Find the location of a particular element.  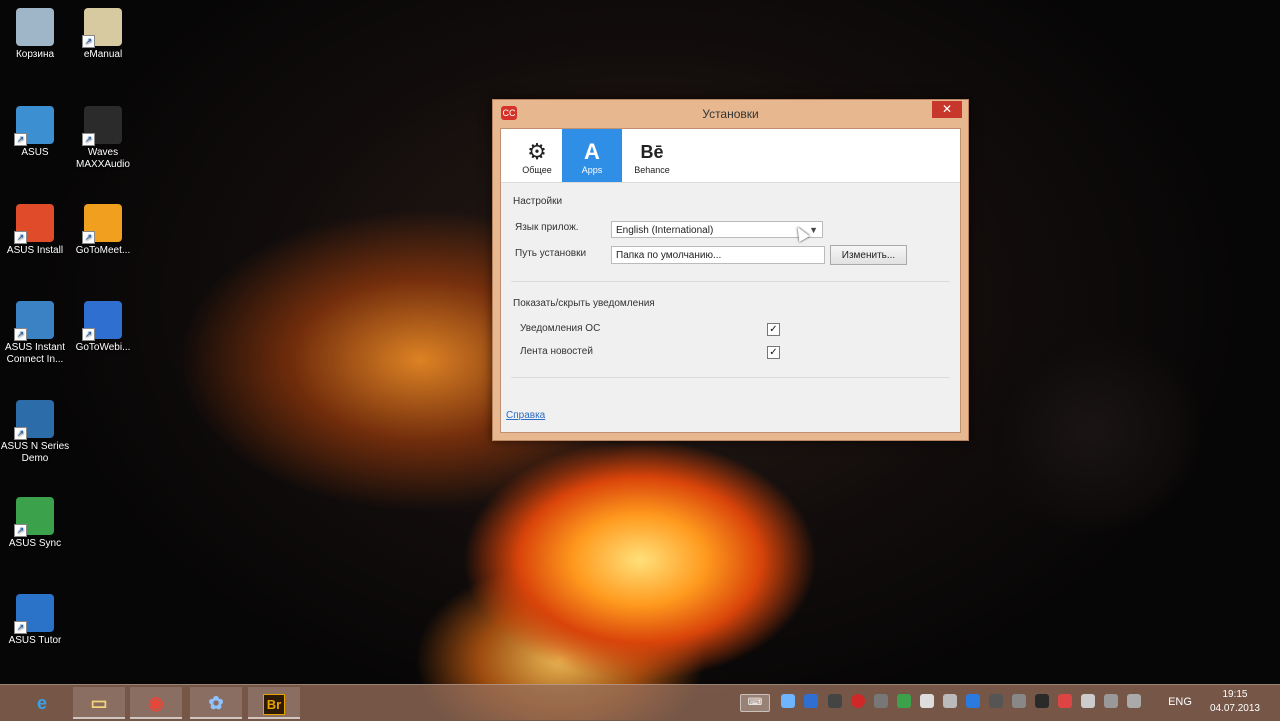

sync-tray-icon is located at coordinates (904, 701).